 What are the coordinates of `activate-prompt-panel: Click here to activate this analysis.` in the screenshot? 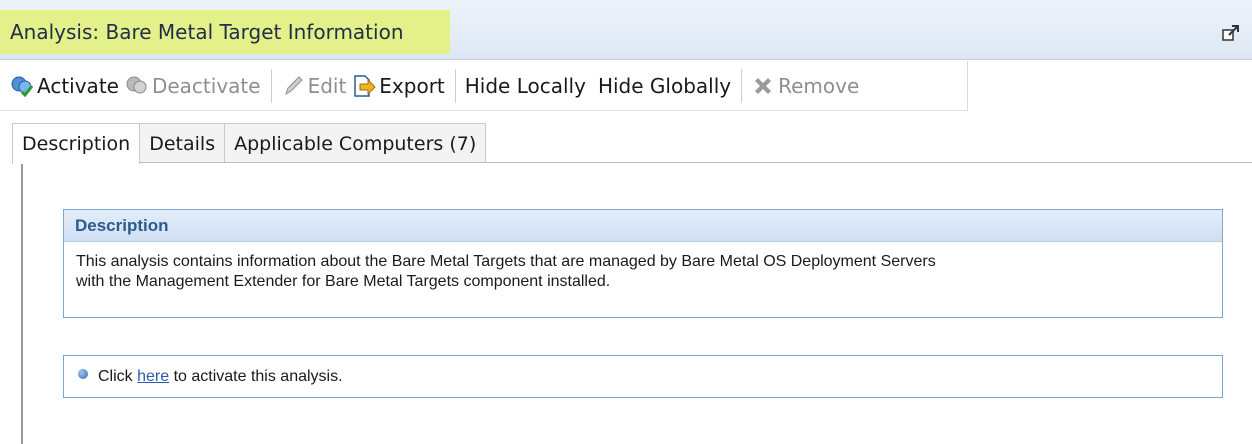 It's located at (643, 376).